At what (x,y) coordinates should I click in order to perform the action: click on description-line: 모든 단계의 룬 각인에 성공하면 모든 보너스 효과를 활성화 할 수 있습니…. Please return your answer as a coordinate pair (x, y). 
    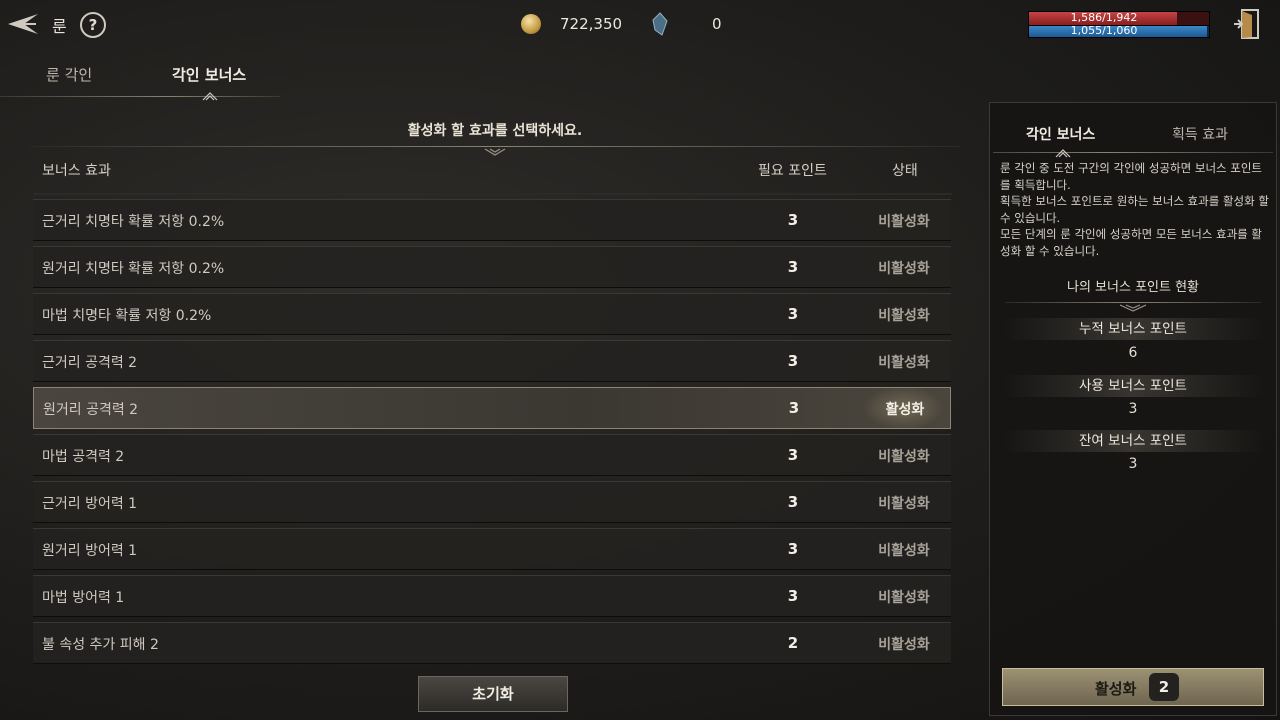
    Looking at the image, I should click on (1131, 242).